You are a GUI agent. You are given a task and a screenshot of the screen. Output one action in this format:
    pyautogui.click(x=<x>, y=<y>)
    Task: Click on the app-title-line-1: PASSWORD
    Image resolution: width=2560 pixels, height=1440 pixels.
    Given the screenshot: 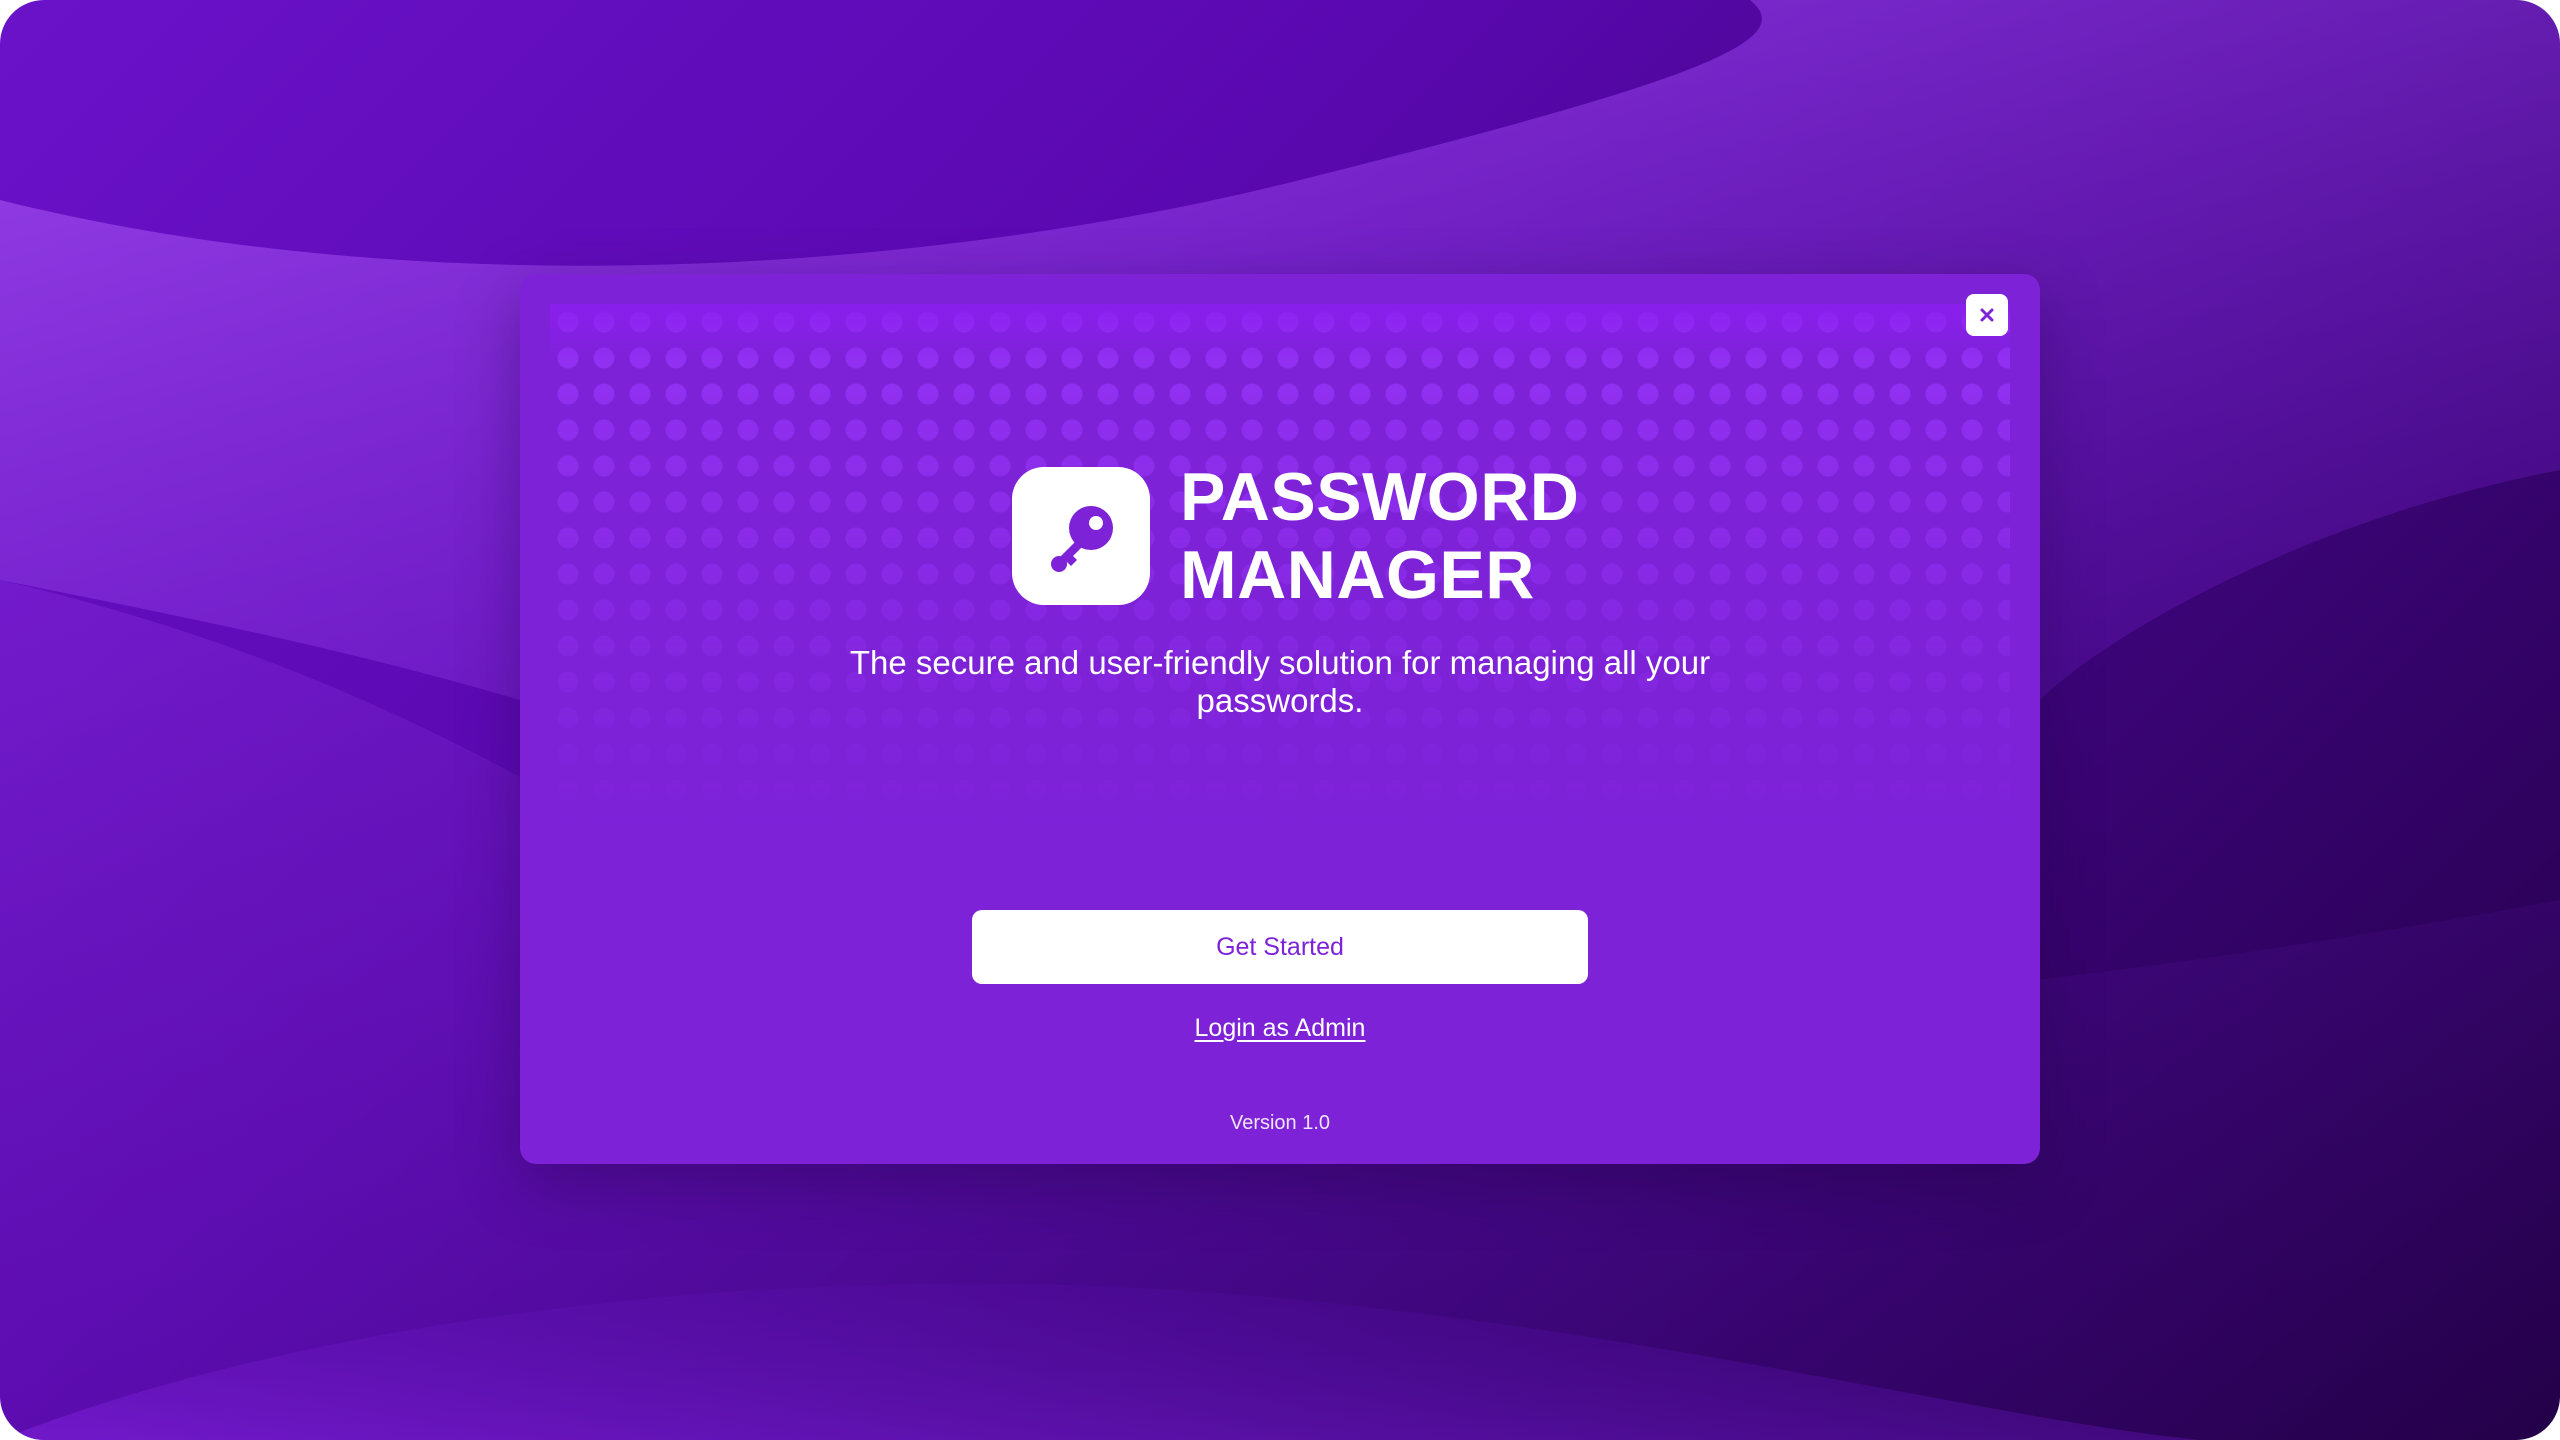 What is the action you would take?
    pyautogui.click(x=1380, y=497)
    